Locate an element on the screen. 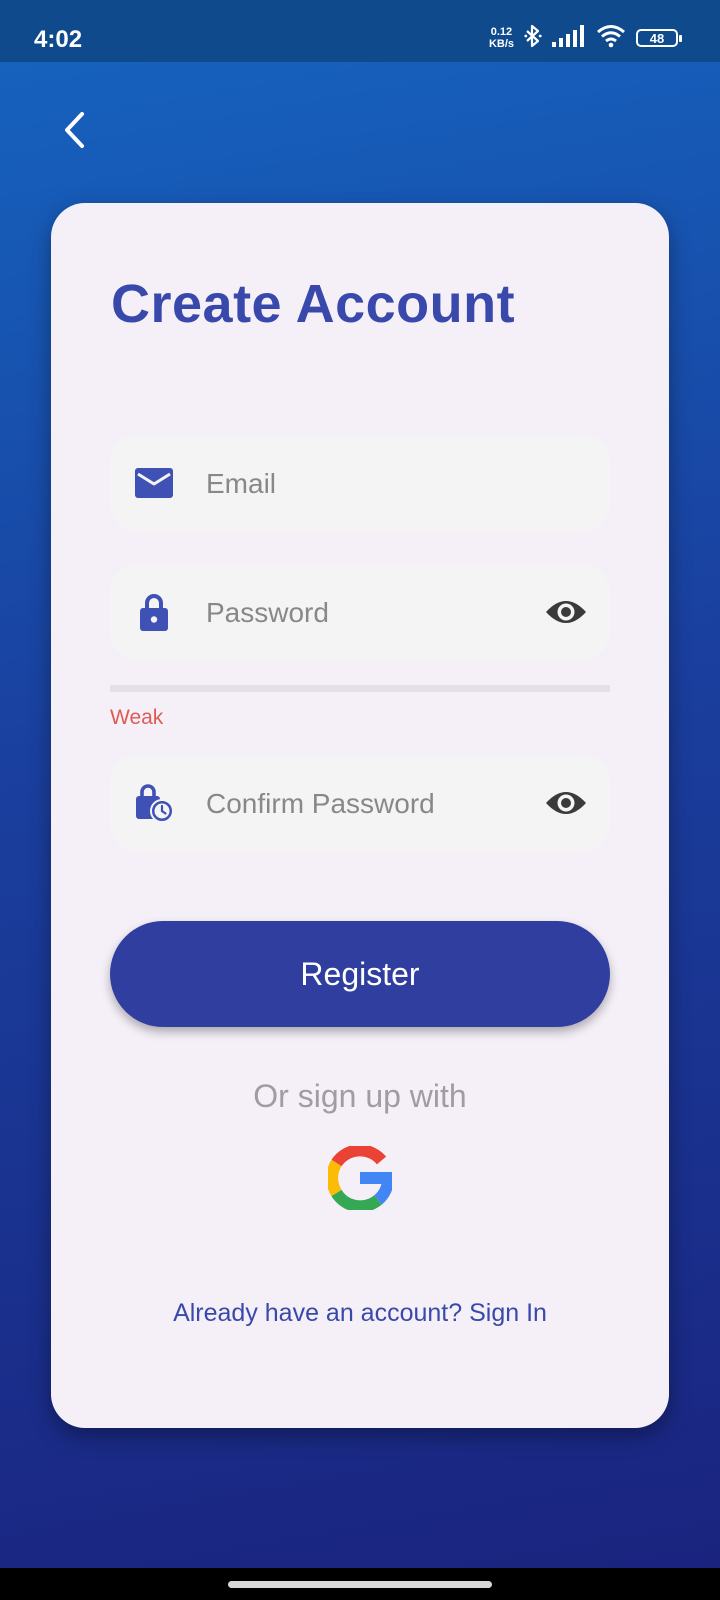  password-strength-bar is located at coordinates (360, 688).